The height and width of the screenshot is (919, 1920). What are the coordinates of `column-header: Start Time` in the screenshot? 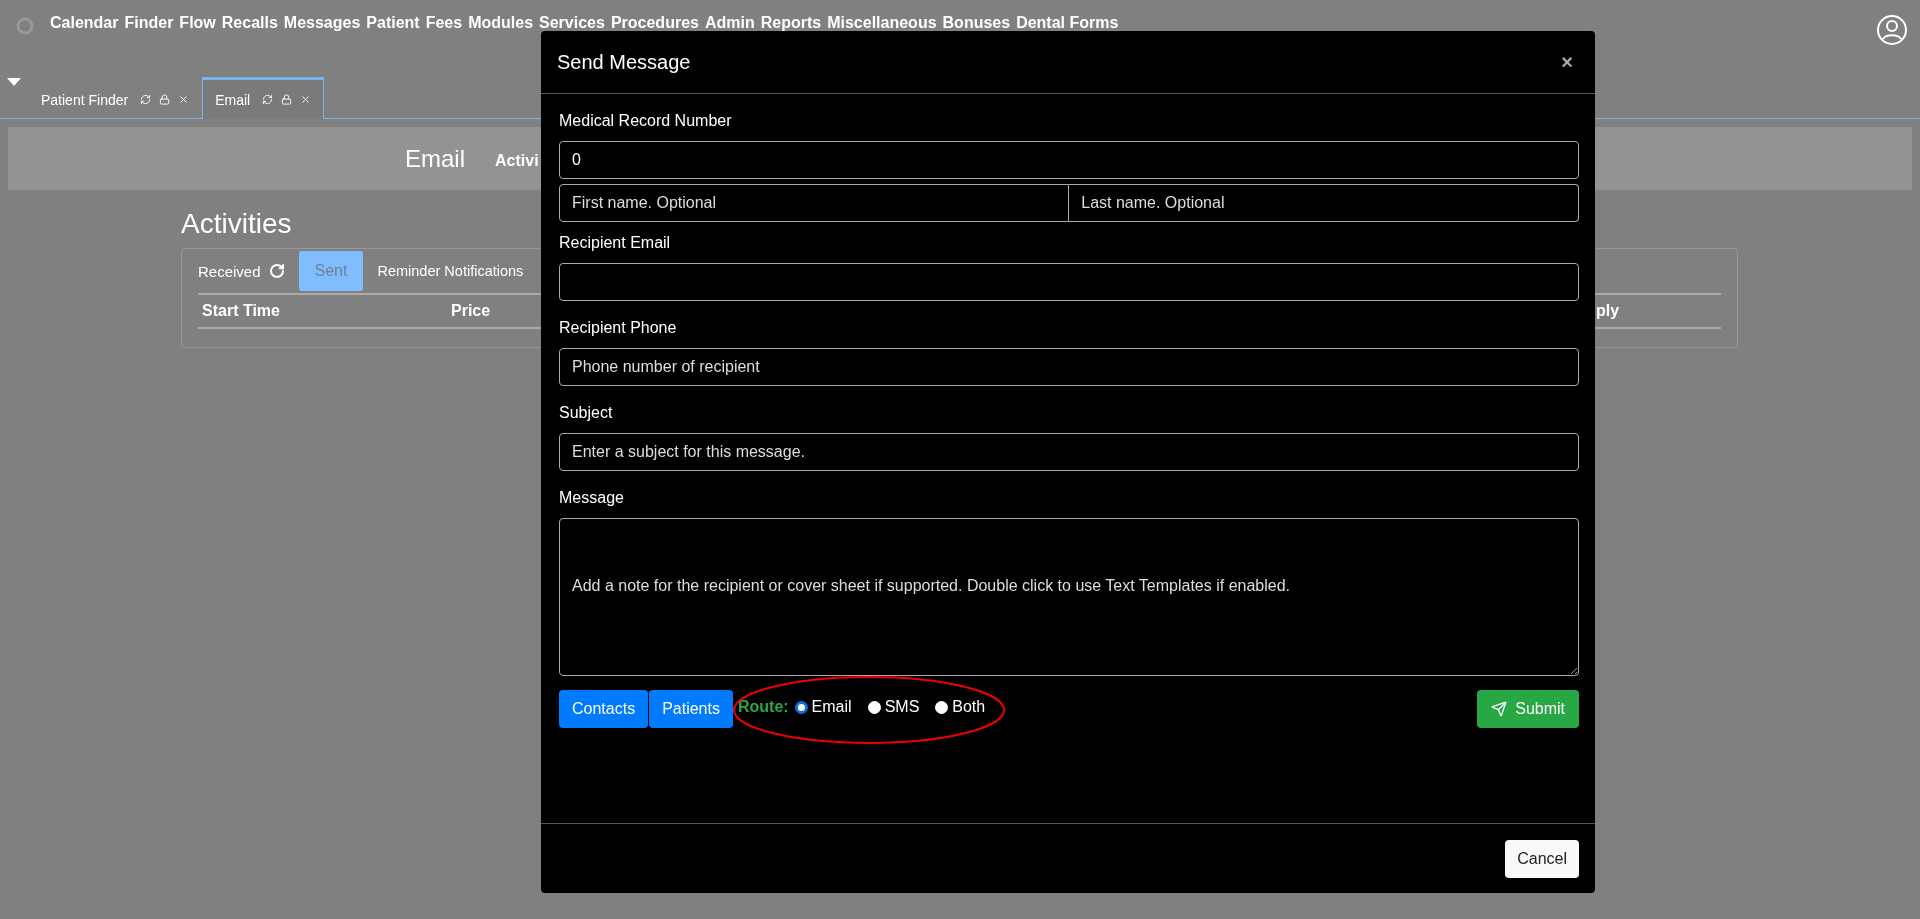 It's located at (241, 311).